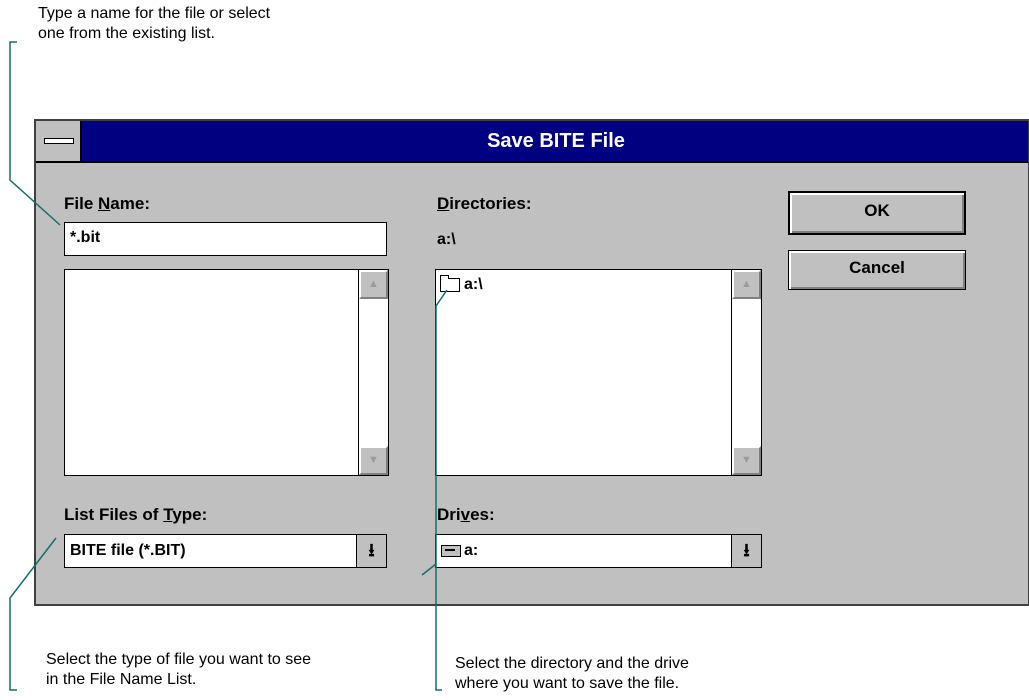 The width and height of the screenshot is (1029, 700). Describe the element at coordinates (556, 141) in the screenshot. I see `dialog-title: Save BITE File` at that location.